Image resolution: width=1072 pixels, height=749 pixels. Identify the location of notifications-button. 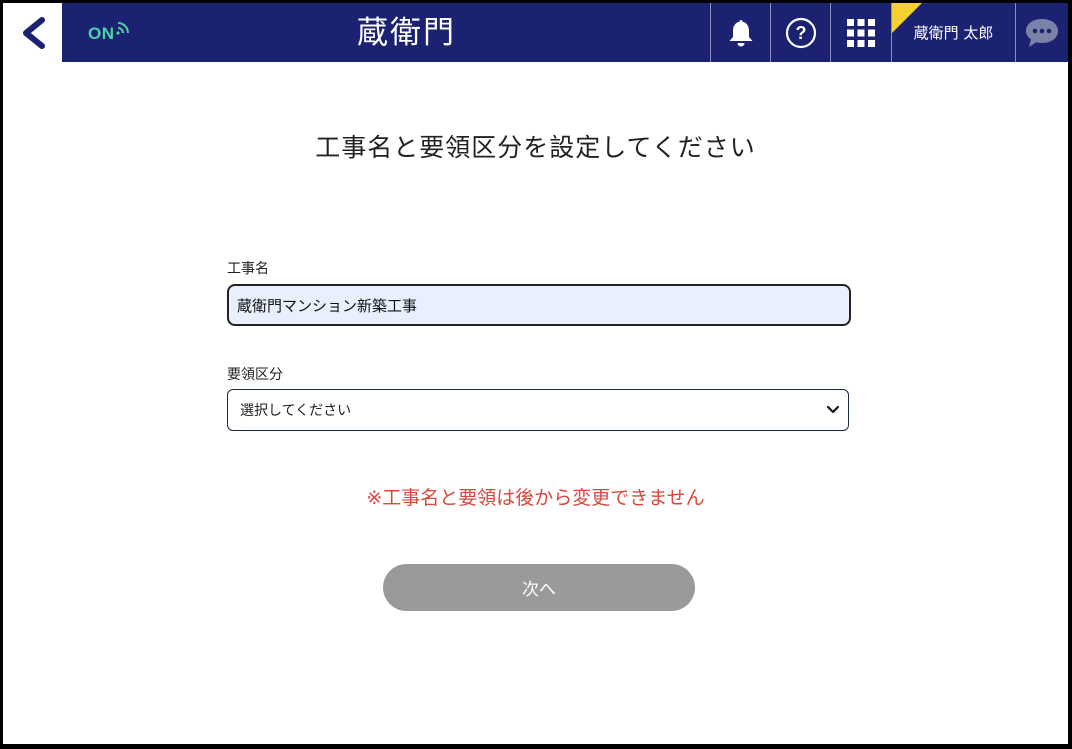
(740, 32).